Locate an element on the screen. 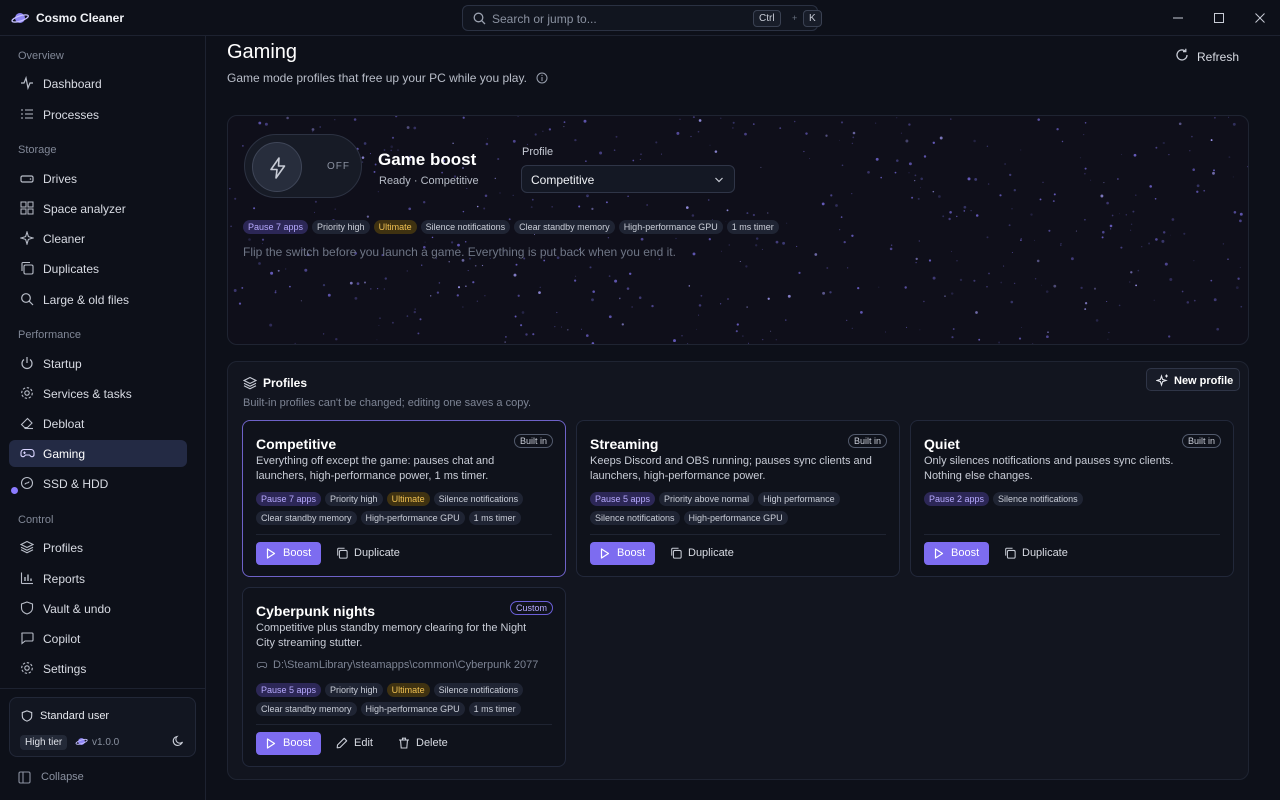 The image size is (1280, 800). sidebar-item-label: Startup is located at coordinates (62, 364).